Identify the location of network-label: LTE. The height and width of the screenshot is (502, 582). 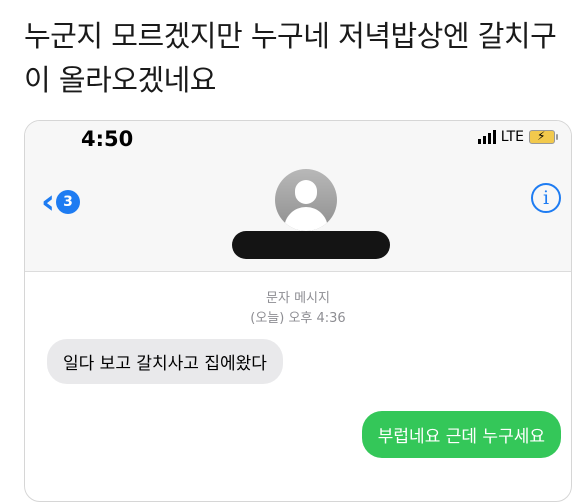
(512, 137).